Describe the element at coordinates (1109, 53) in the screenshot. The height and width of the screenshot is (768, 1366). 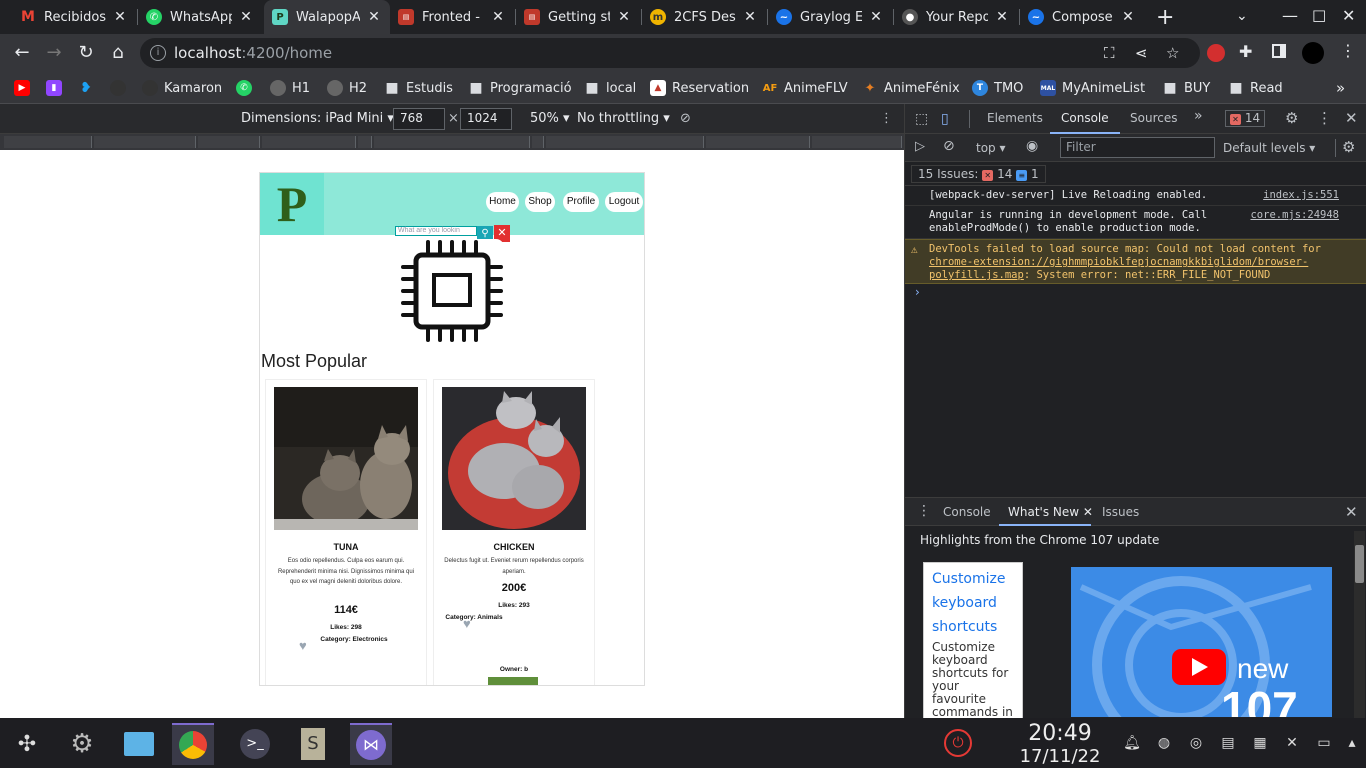
I see `translate-icon: ⛶` at that location.